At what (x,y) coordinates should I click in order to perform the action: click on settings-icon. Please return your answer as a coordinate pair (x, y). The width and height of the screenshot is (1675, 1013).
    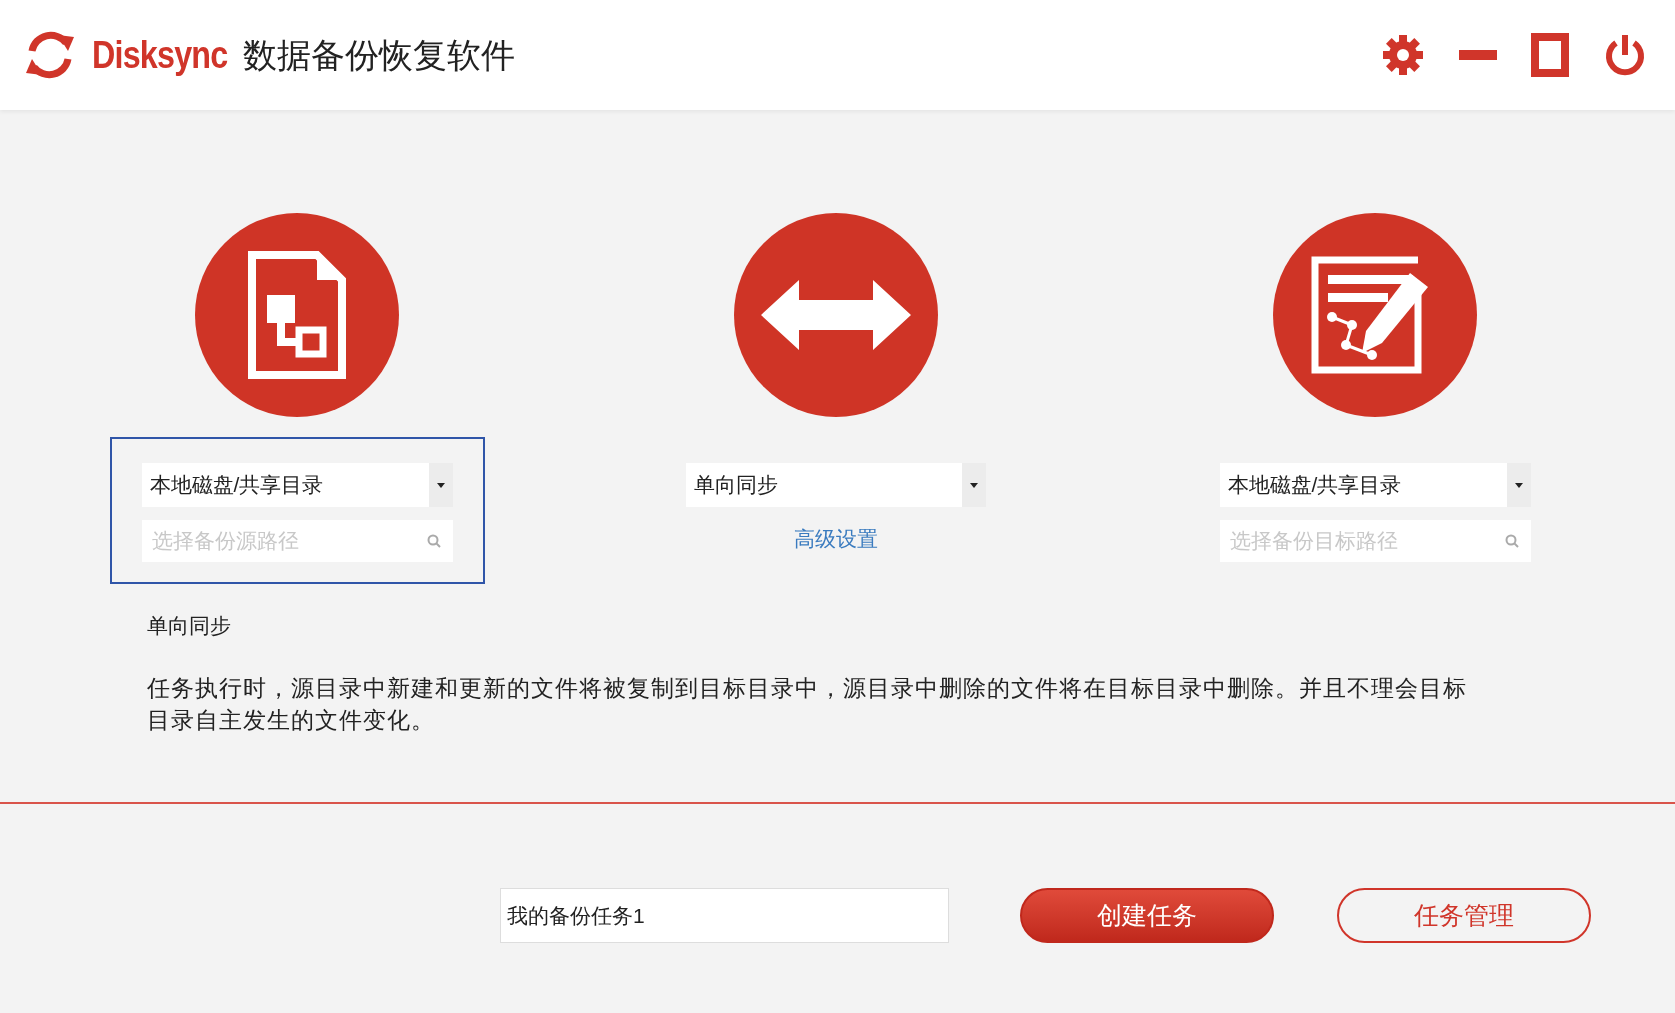
    Looking at the image, I should click on (1403, 55).